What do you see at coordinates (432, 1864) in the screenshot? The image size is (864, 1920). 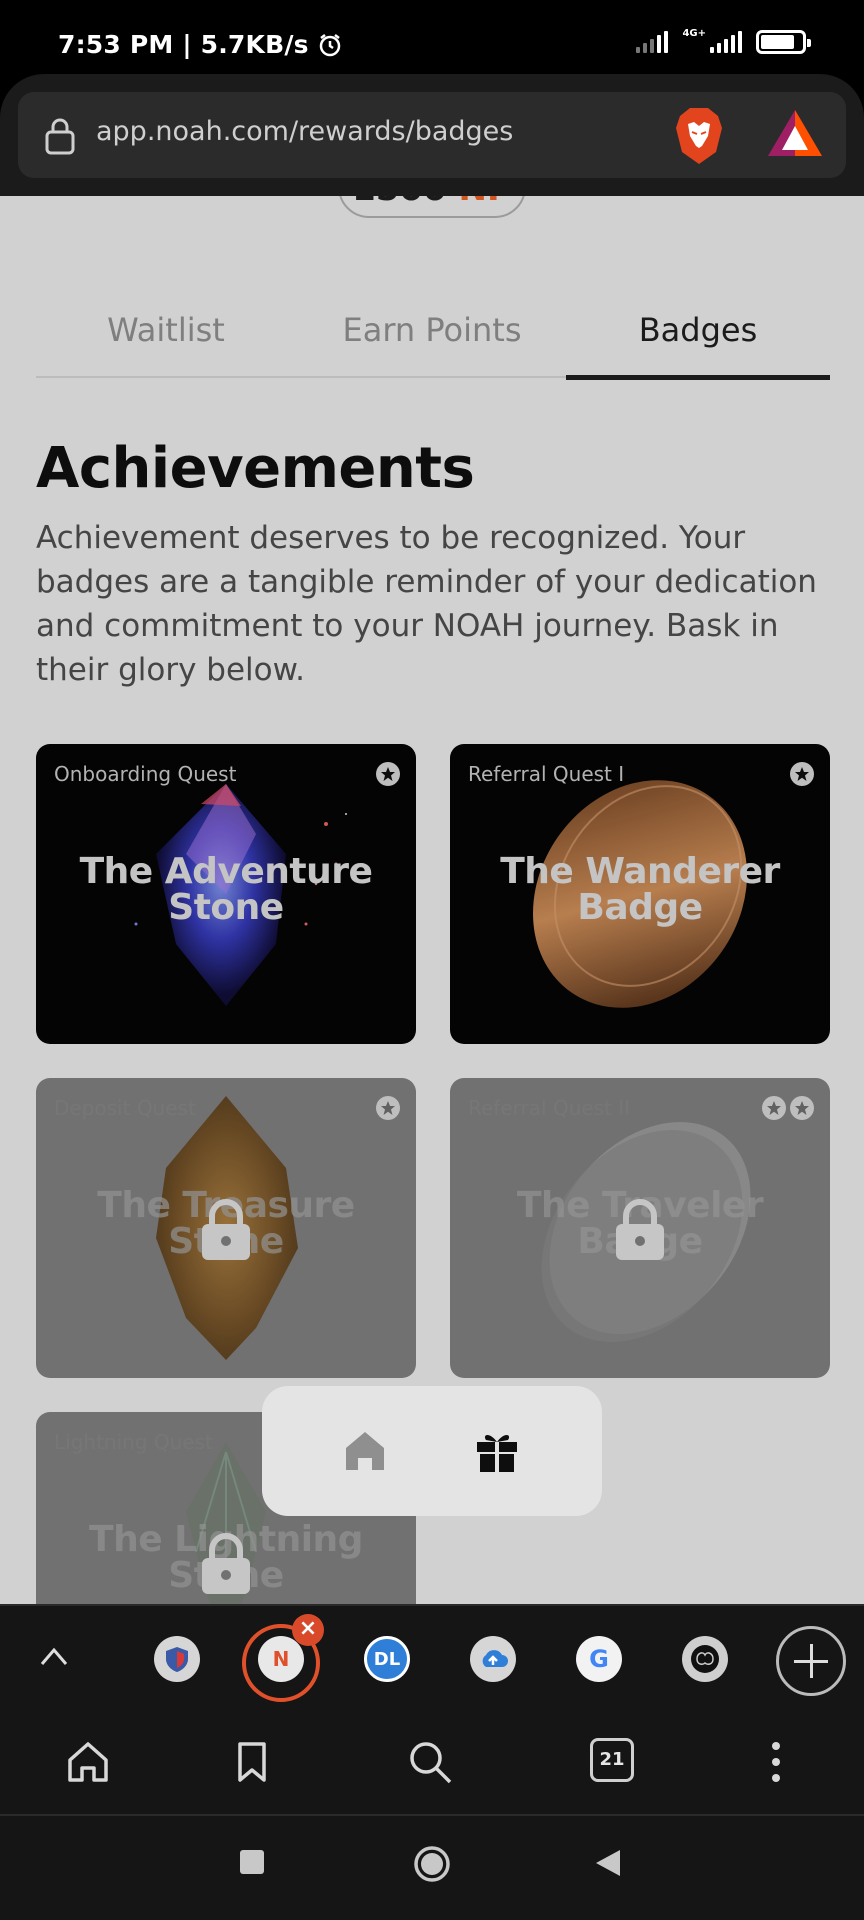 I see `home-circle-icon` at bounding box center [432, 1864].